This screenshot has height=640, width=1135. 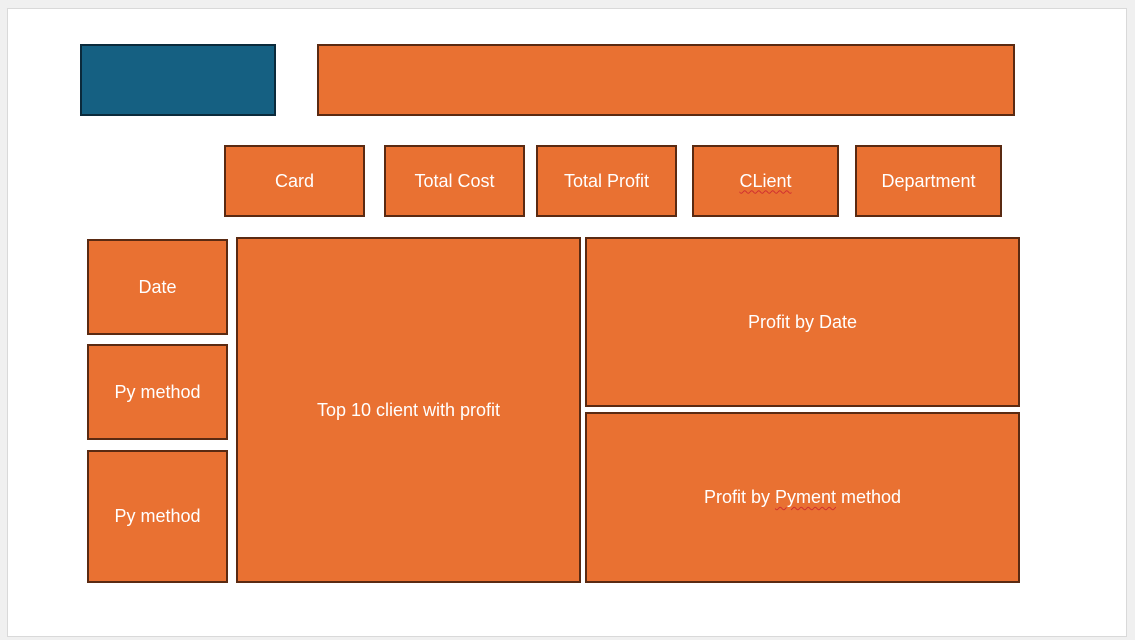 I want to click on visual-profit-by-payment-method: Profit by Pyment method, so click(x=802, y=497).